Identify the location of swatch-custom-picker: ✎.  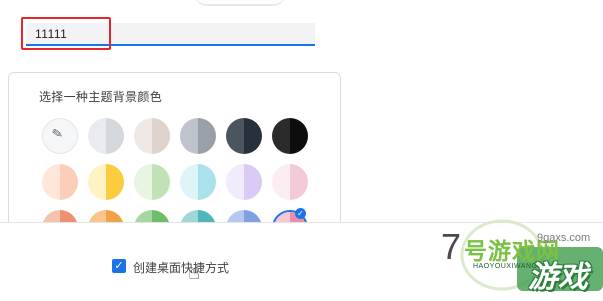
(60, 136).